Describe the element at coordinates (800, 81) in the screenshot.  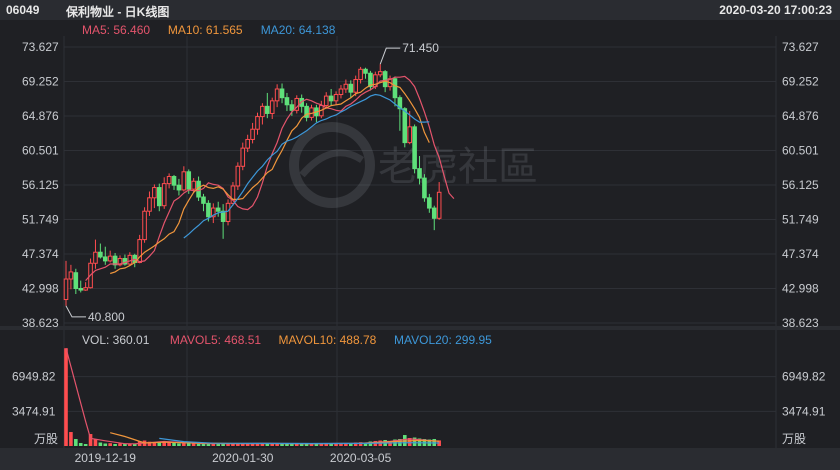
I see `price-tick-right: 69.252` at that location.